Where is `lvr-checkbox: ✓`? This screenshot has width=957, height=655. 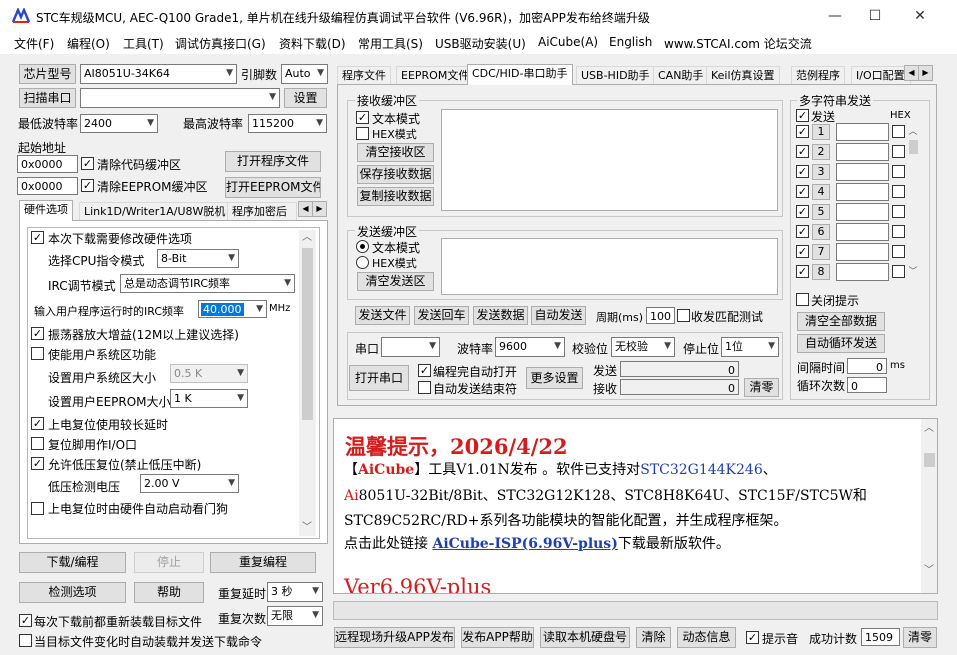
lvr-checkbox: ✓ is located at coordinates (37, 463).